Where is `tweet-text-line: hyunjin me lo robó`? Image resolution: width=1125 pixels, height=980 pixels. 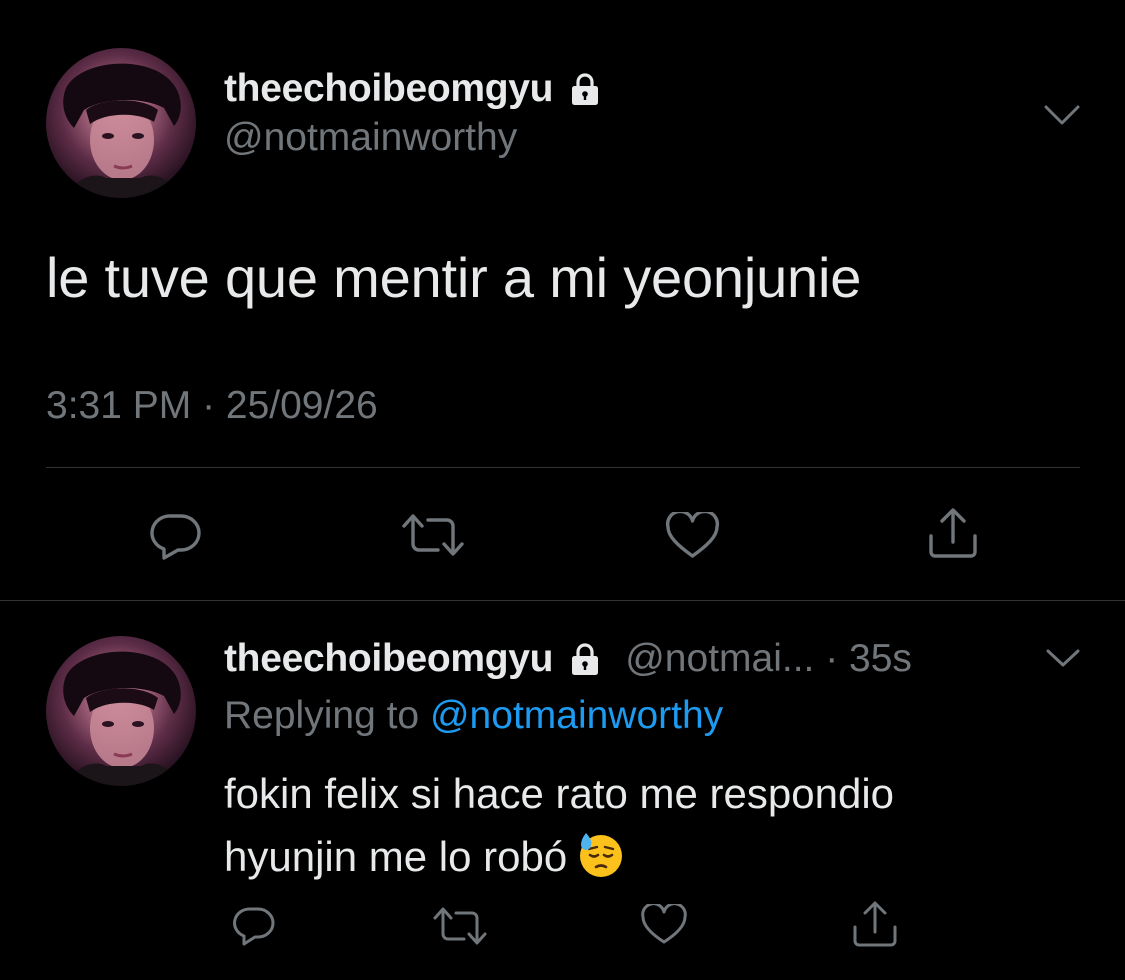
tweet-text-line: hyunjin me lo robó is located at coordinates (654, 856).